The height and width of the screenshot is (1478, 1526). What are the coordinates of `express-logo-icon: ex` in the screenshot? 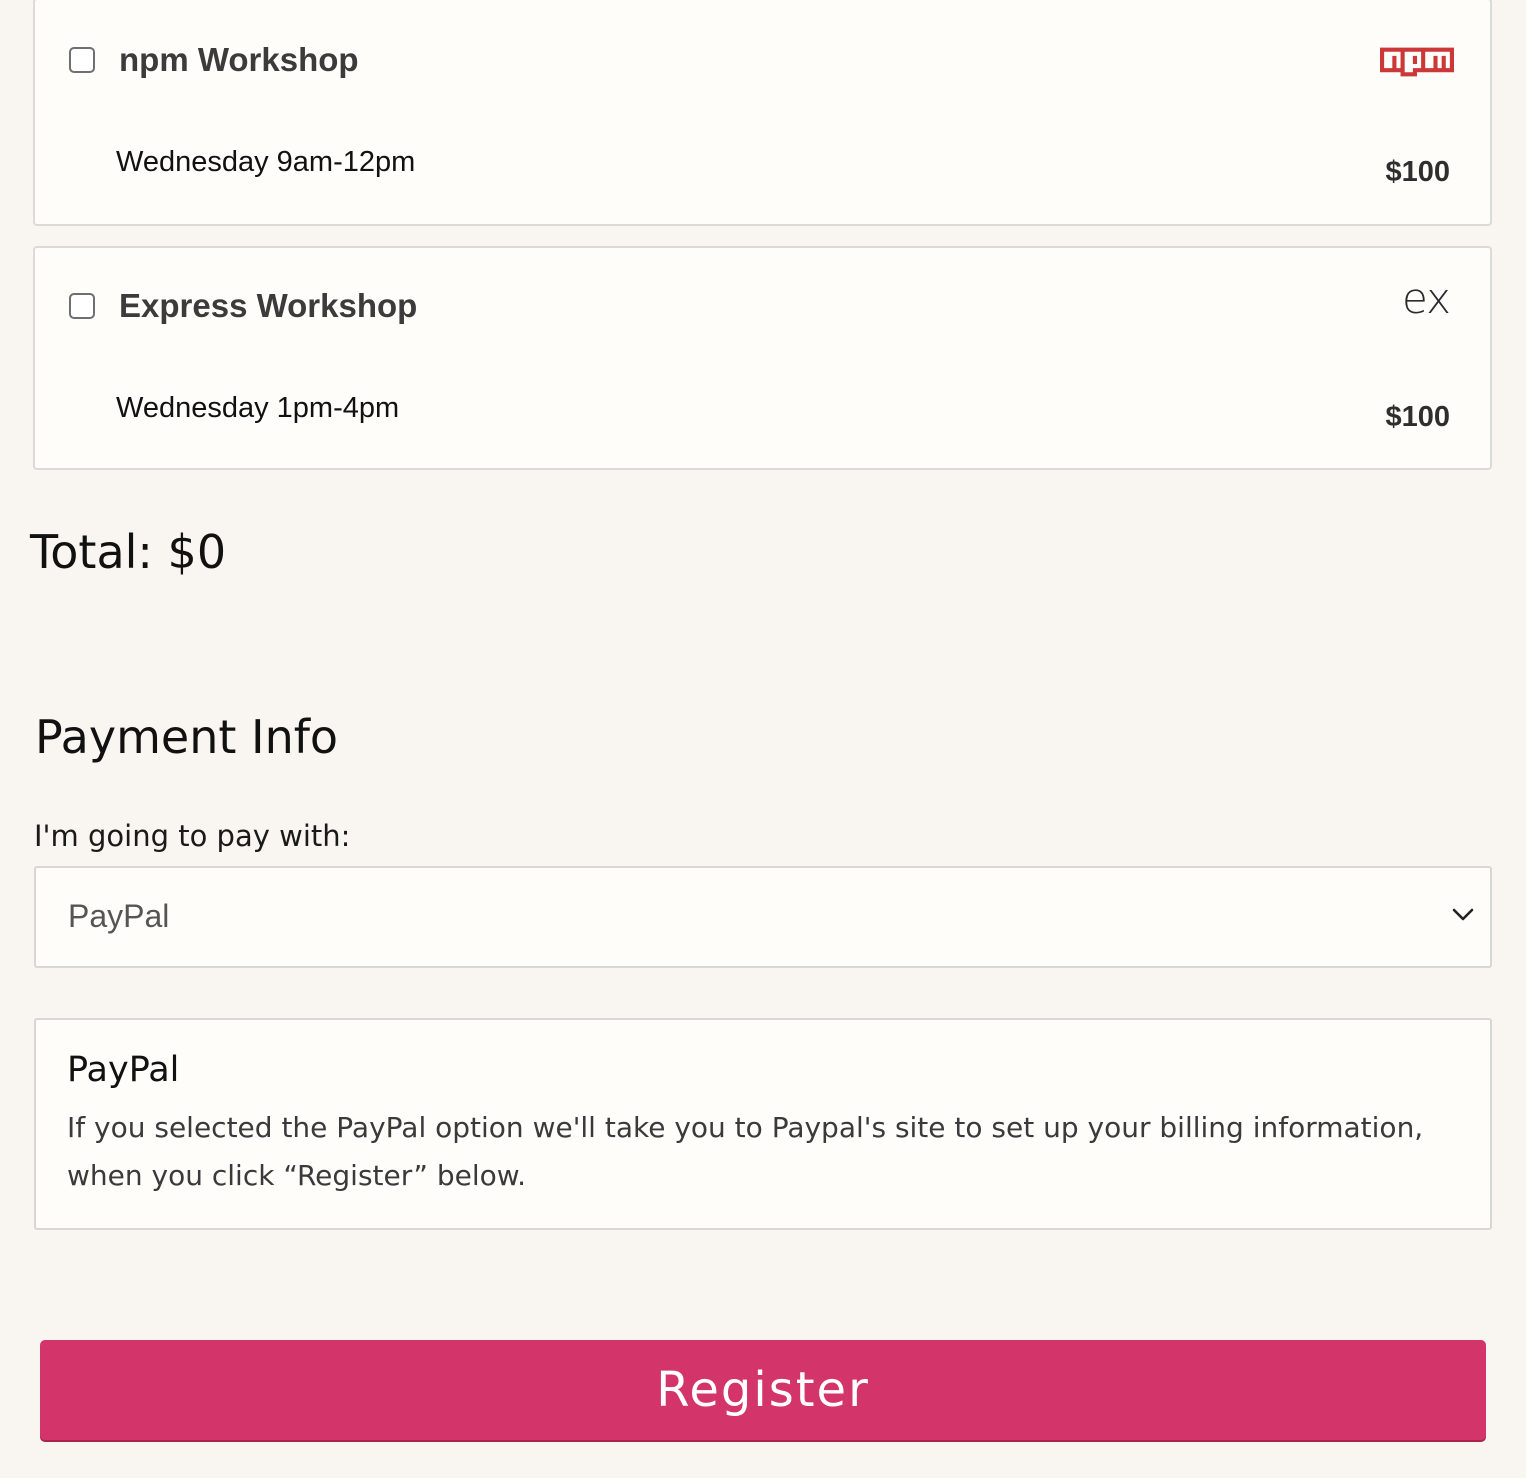 It's located at (1426, 298).